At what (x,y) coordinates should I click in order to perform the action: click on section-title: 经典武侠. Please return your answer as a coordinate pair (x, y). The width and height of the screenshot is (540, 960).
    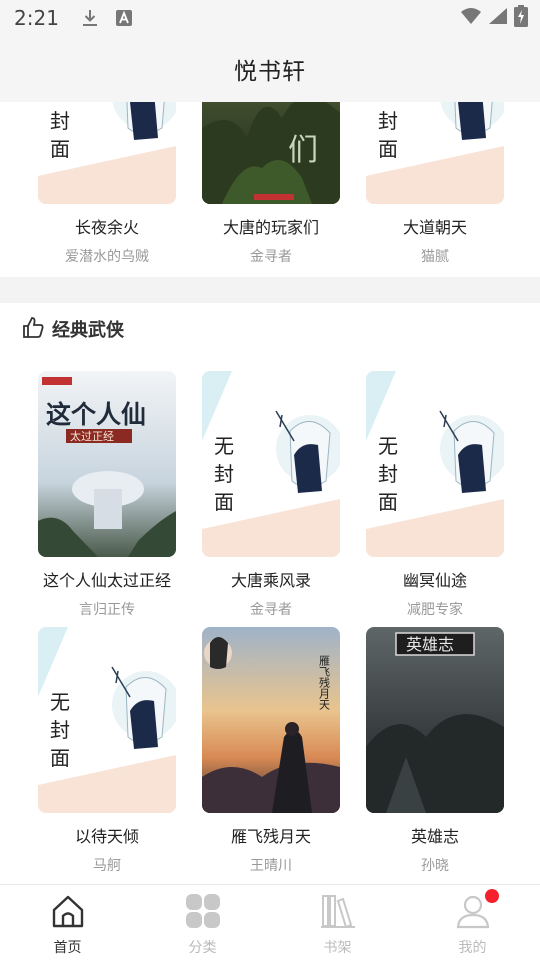
    Looking at the image, I should click on (88, 330).